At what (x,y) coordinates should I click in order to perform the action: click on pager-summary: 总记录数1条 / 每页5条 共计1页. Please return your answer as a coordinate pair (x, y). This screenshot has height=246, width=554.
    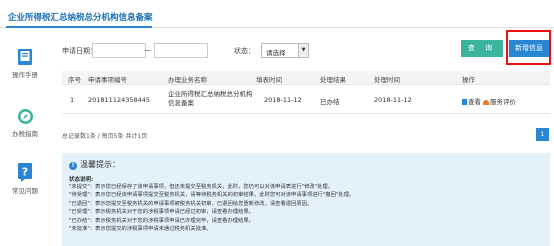
    Looking at the image, I should click on (105, 136).